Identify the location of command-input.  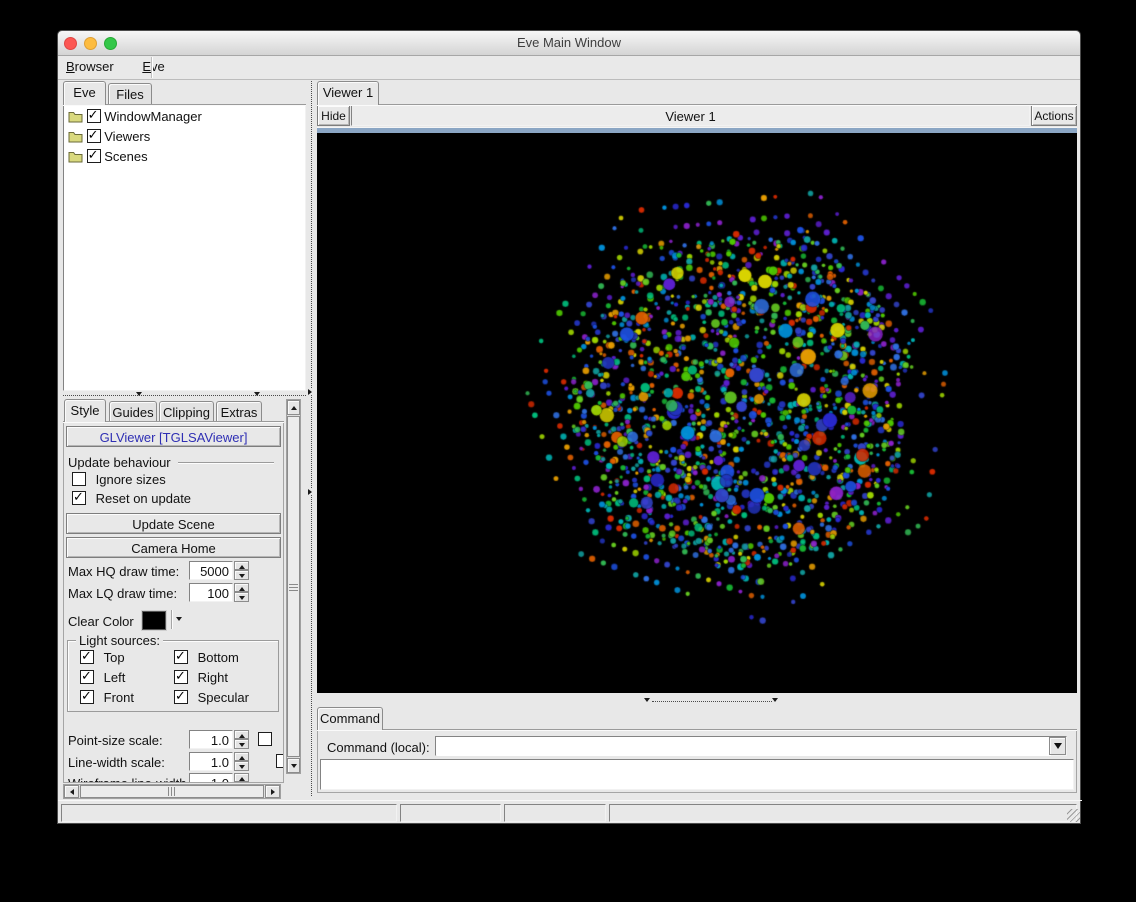
(744, 747).